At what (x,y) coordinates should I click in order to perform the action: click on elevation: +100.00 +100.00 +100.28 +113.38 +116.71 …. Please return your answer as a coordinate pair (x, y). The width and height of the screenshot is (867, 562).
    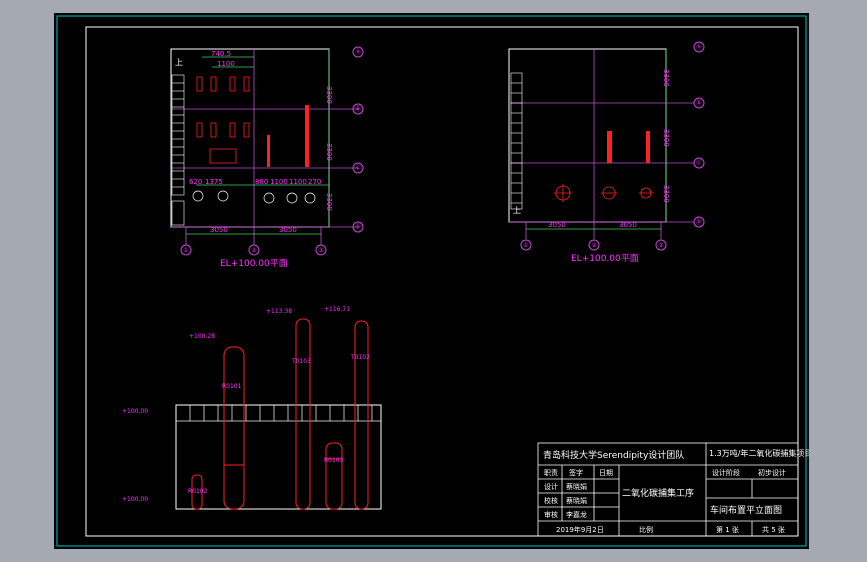
    Looking at the image, I should click on (252, 408).